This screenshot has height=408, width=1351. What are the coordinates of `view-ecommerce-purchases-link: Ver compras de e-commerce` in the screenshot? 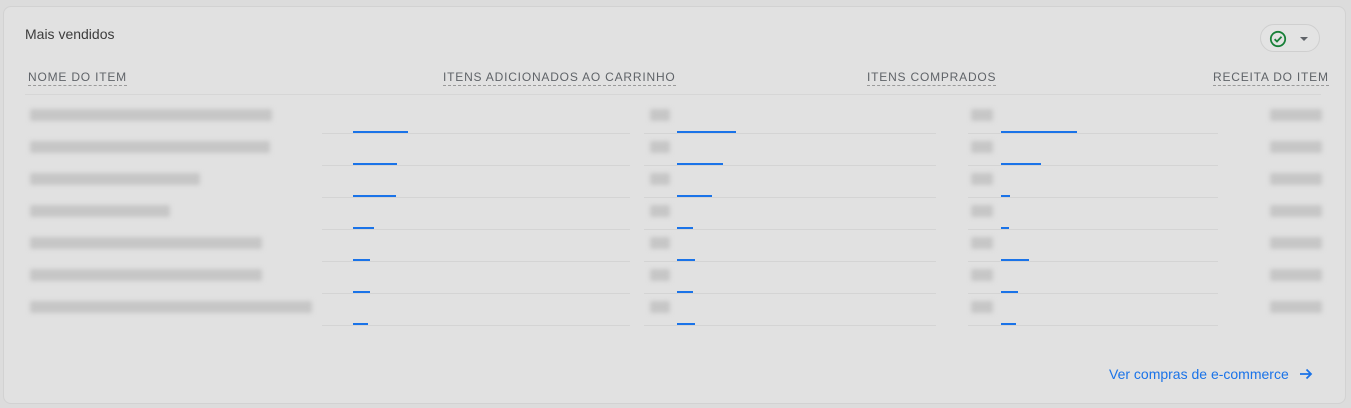 It's located at (1211, 375).